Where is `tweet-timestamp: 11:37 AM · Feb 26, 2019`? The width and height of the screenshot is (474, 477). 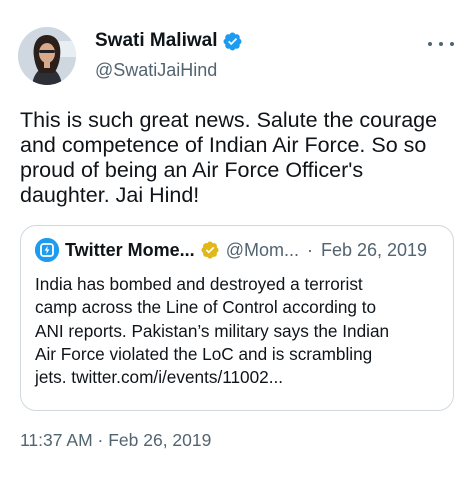
tweet-timestamp: 11:37 AM · Feb 26, 2019 is located at coordinates (115, 440).